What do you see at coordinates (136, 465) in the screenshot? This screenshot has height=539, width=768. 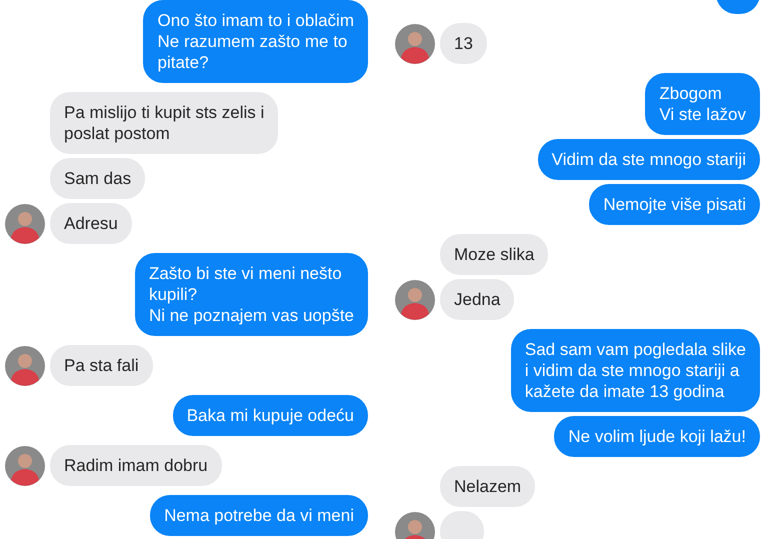 I see `message-bubble: Radim imam dobru` at bounding box center [136, 465].